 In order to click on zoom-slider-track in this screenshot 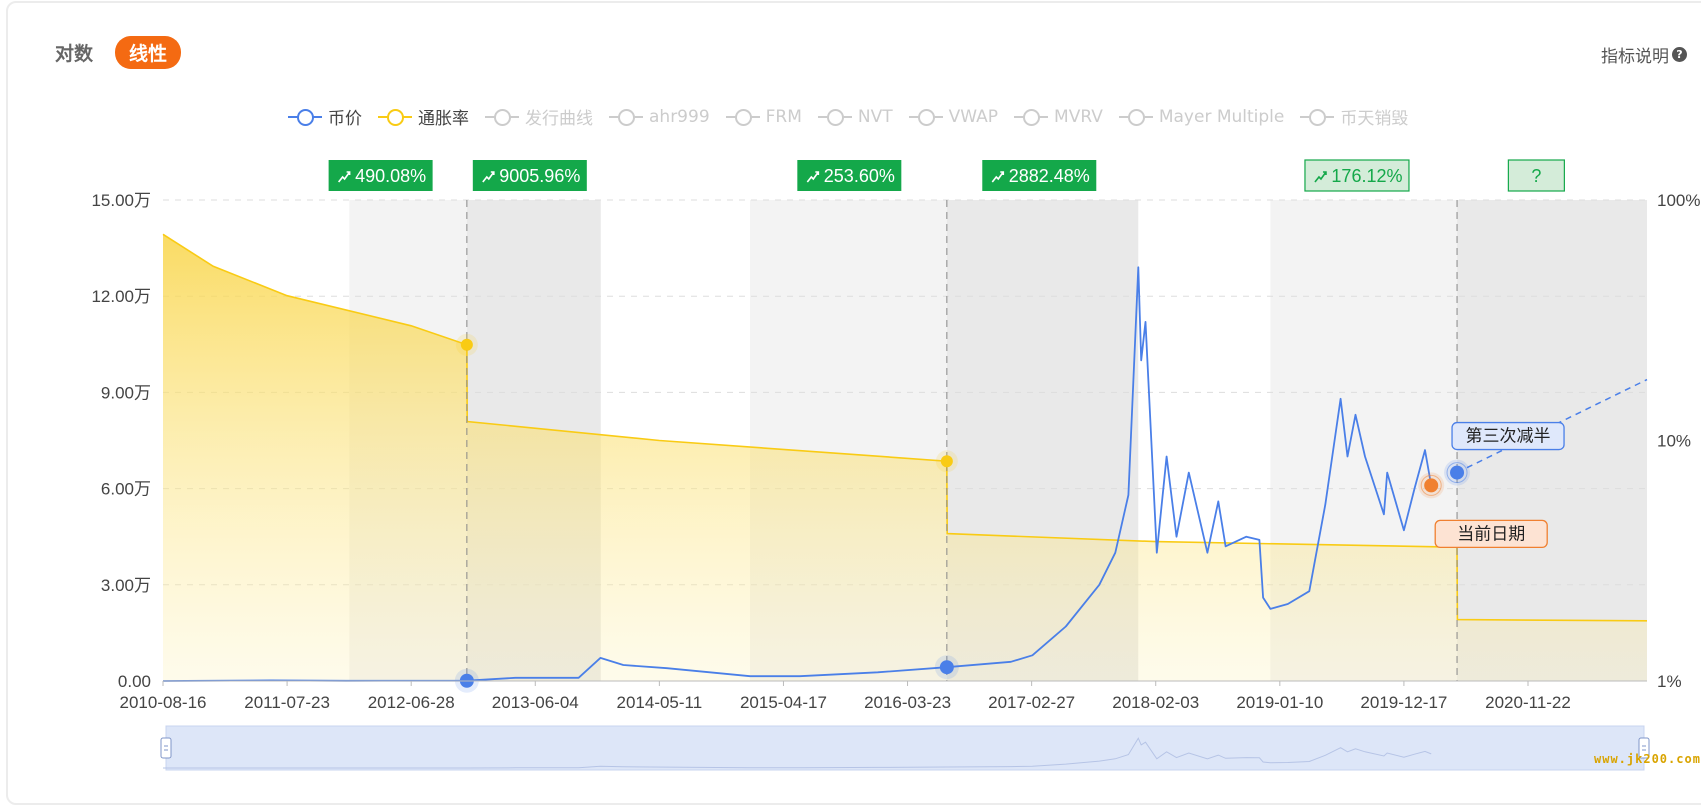, I will do `click(905, 748)`.